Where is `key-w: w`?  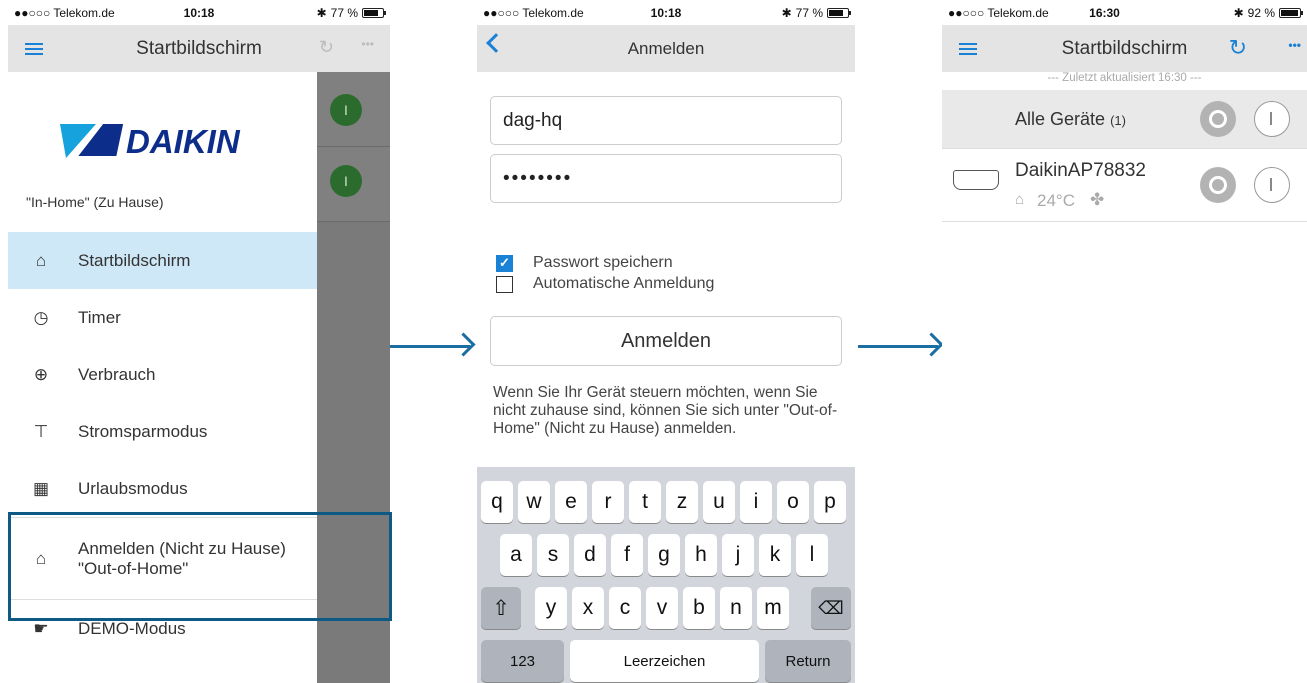
key-w: w is located at coordinates (534, 502).